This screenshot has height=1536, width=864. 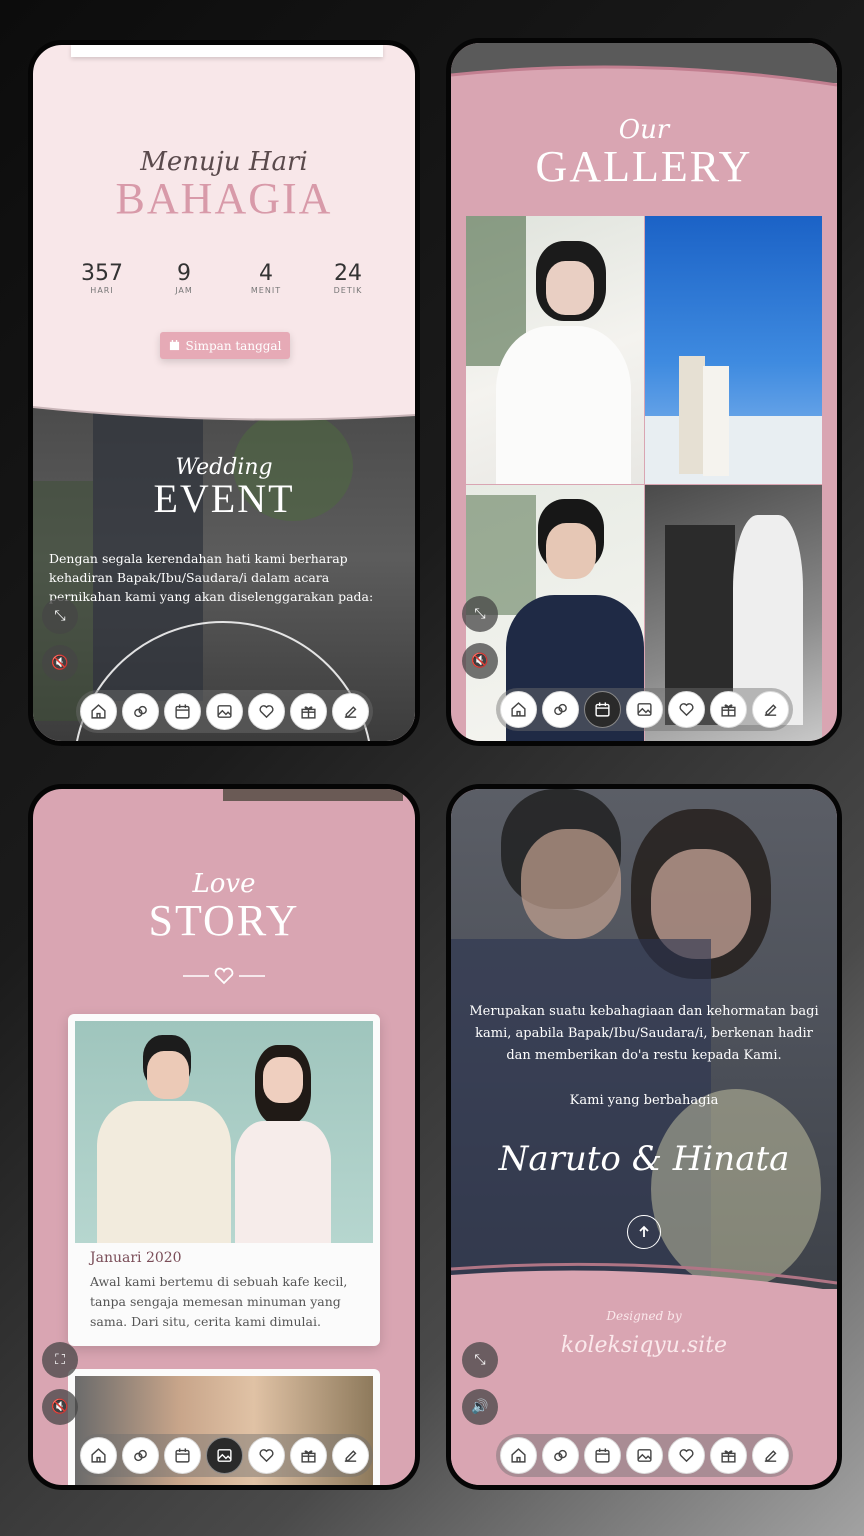 I want to click on bride-face, so click(x=283, y=1080).